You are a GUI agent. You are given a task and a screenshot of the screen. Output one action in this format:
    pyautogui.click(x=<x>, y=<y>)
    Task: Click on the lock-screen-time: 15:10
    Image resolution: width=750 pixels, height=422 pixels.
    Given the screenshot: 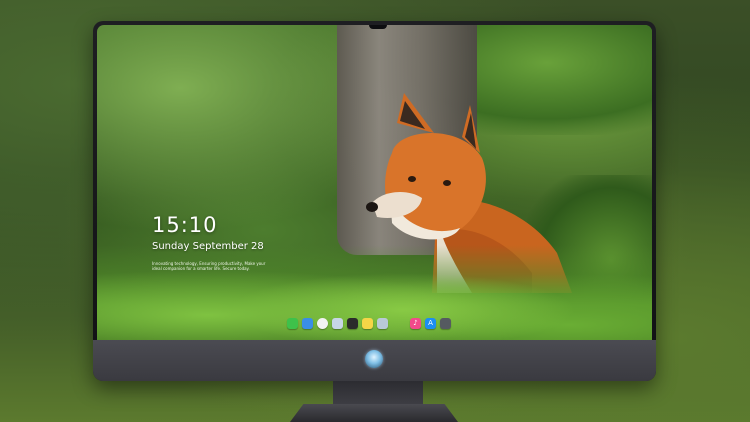 What is the action you would take?
    pyautogui.click(x=185, y=225)
    